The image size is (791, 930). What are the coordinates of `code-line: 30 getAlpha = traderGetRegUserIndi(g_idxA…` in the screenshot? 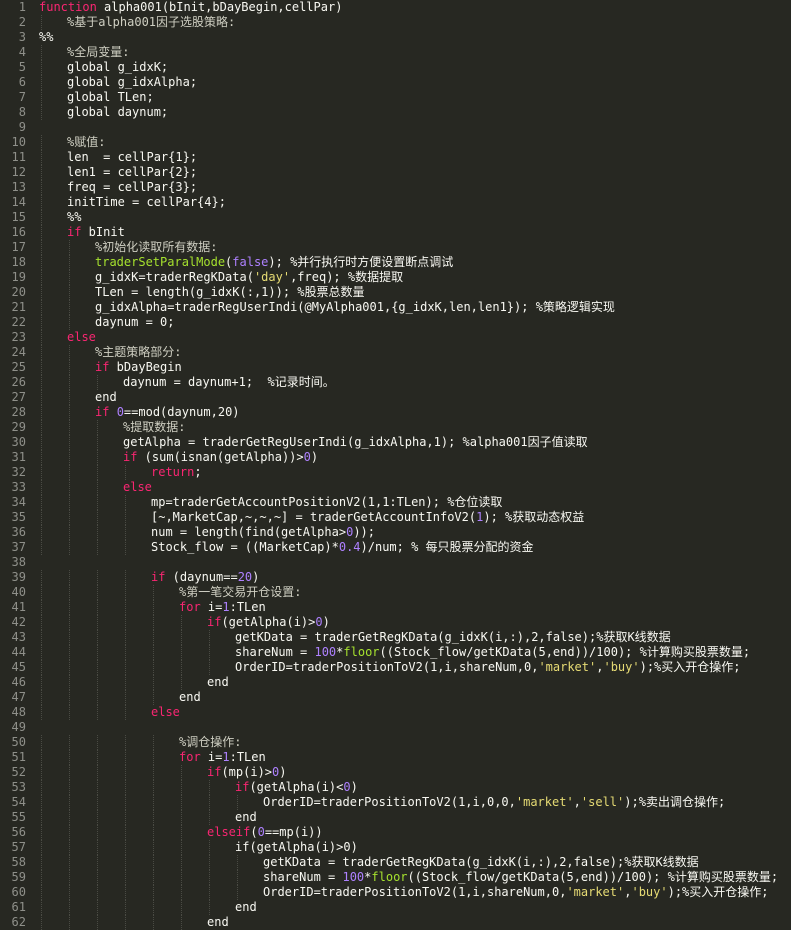 It's located at (395, 442).